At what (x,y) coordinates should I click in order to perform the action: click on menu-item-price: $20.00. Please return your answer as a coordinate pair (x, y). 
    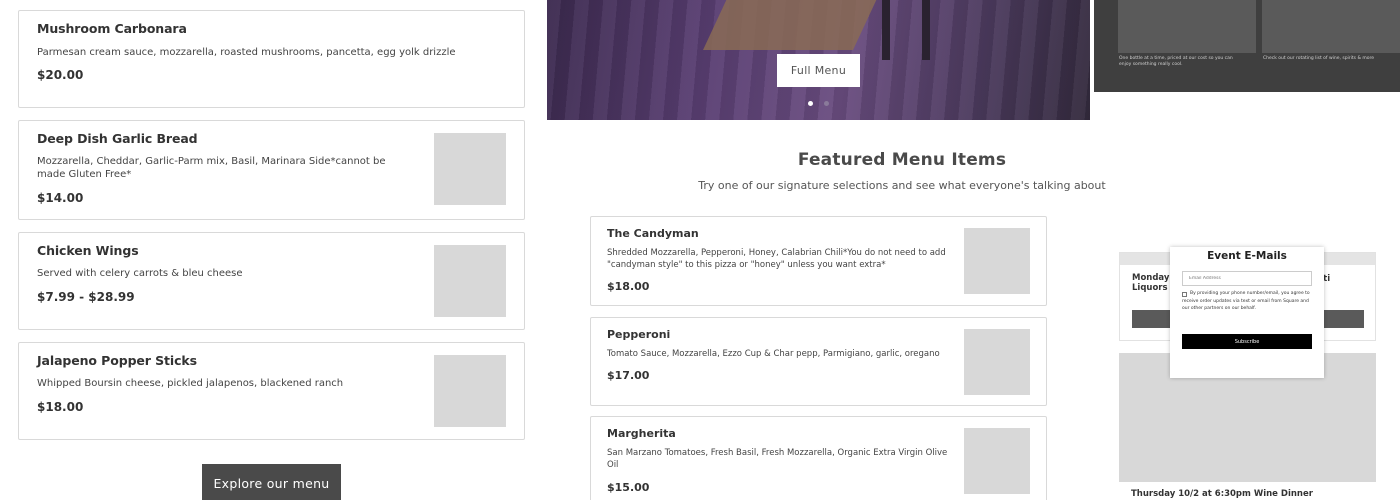
    Looking at the image, I should click on (60, 75).